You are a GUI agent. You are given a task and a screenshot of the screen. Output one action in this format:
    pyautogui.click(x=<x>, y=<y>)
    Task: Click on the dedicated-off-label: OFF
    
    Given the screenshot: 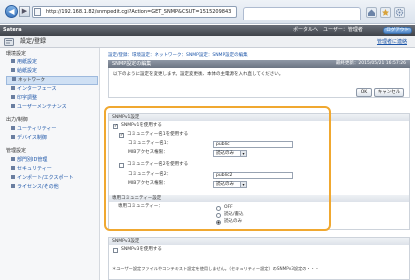 What is the action you would take?
    pyautogui.click(x=228, y=207)
    